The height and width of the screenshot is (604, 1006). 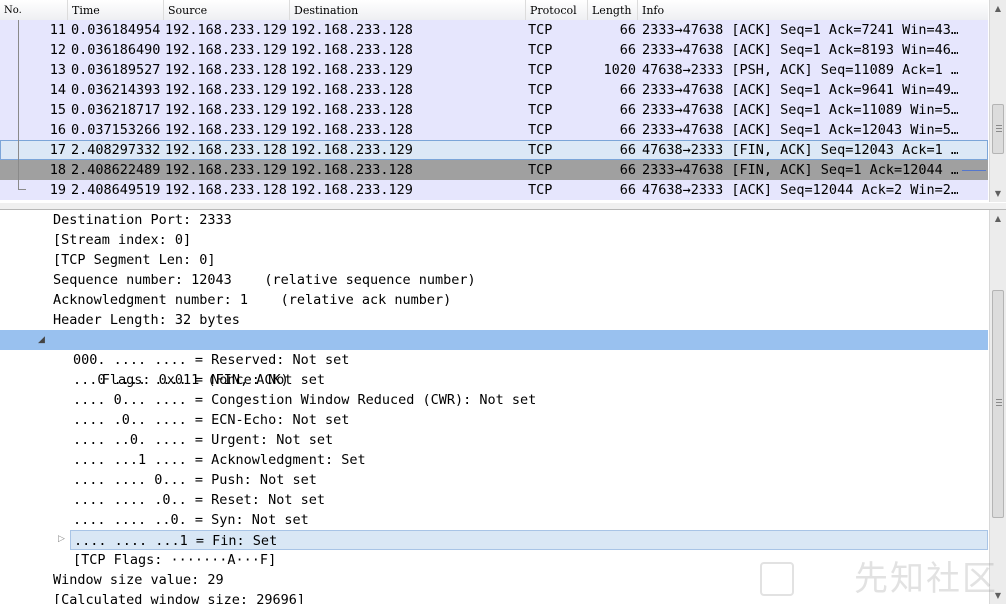 I want to click on detail-line-flag: .... .0.. .... = ECN-Echo: Not set, so click(x=494, y=420).